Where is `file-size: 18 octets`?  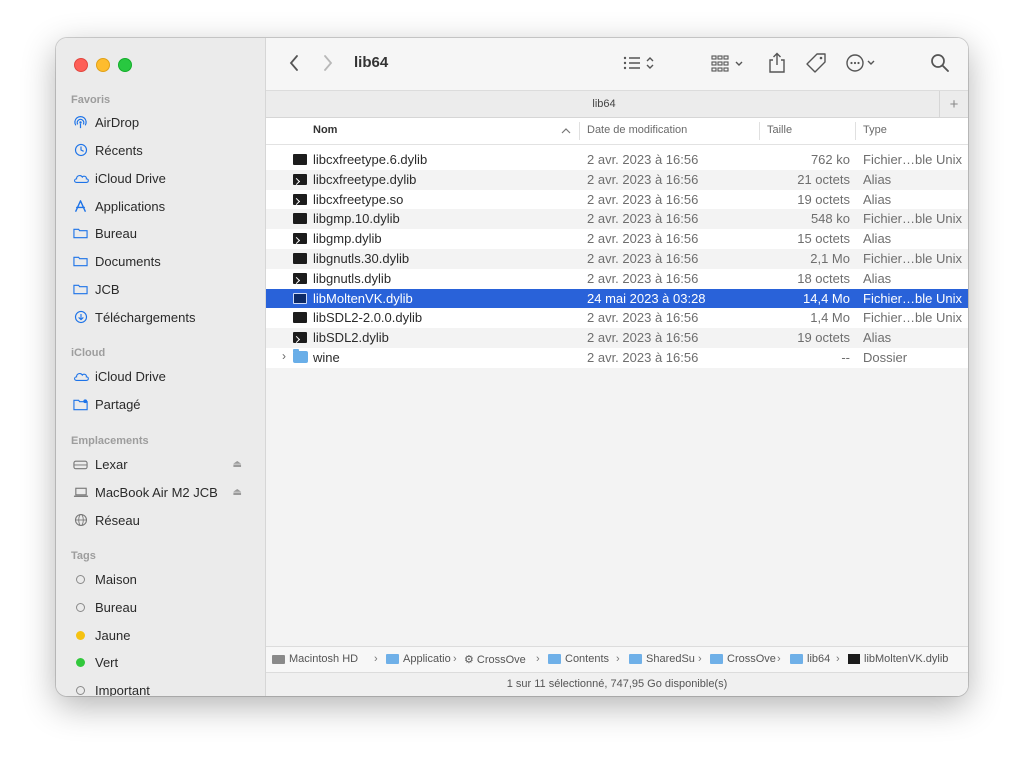 file-size: 18 octets is located at coordinates (823, 278).